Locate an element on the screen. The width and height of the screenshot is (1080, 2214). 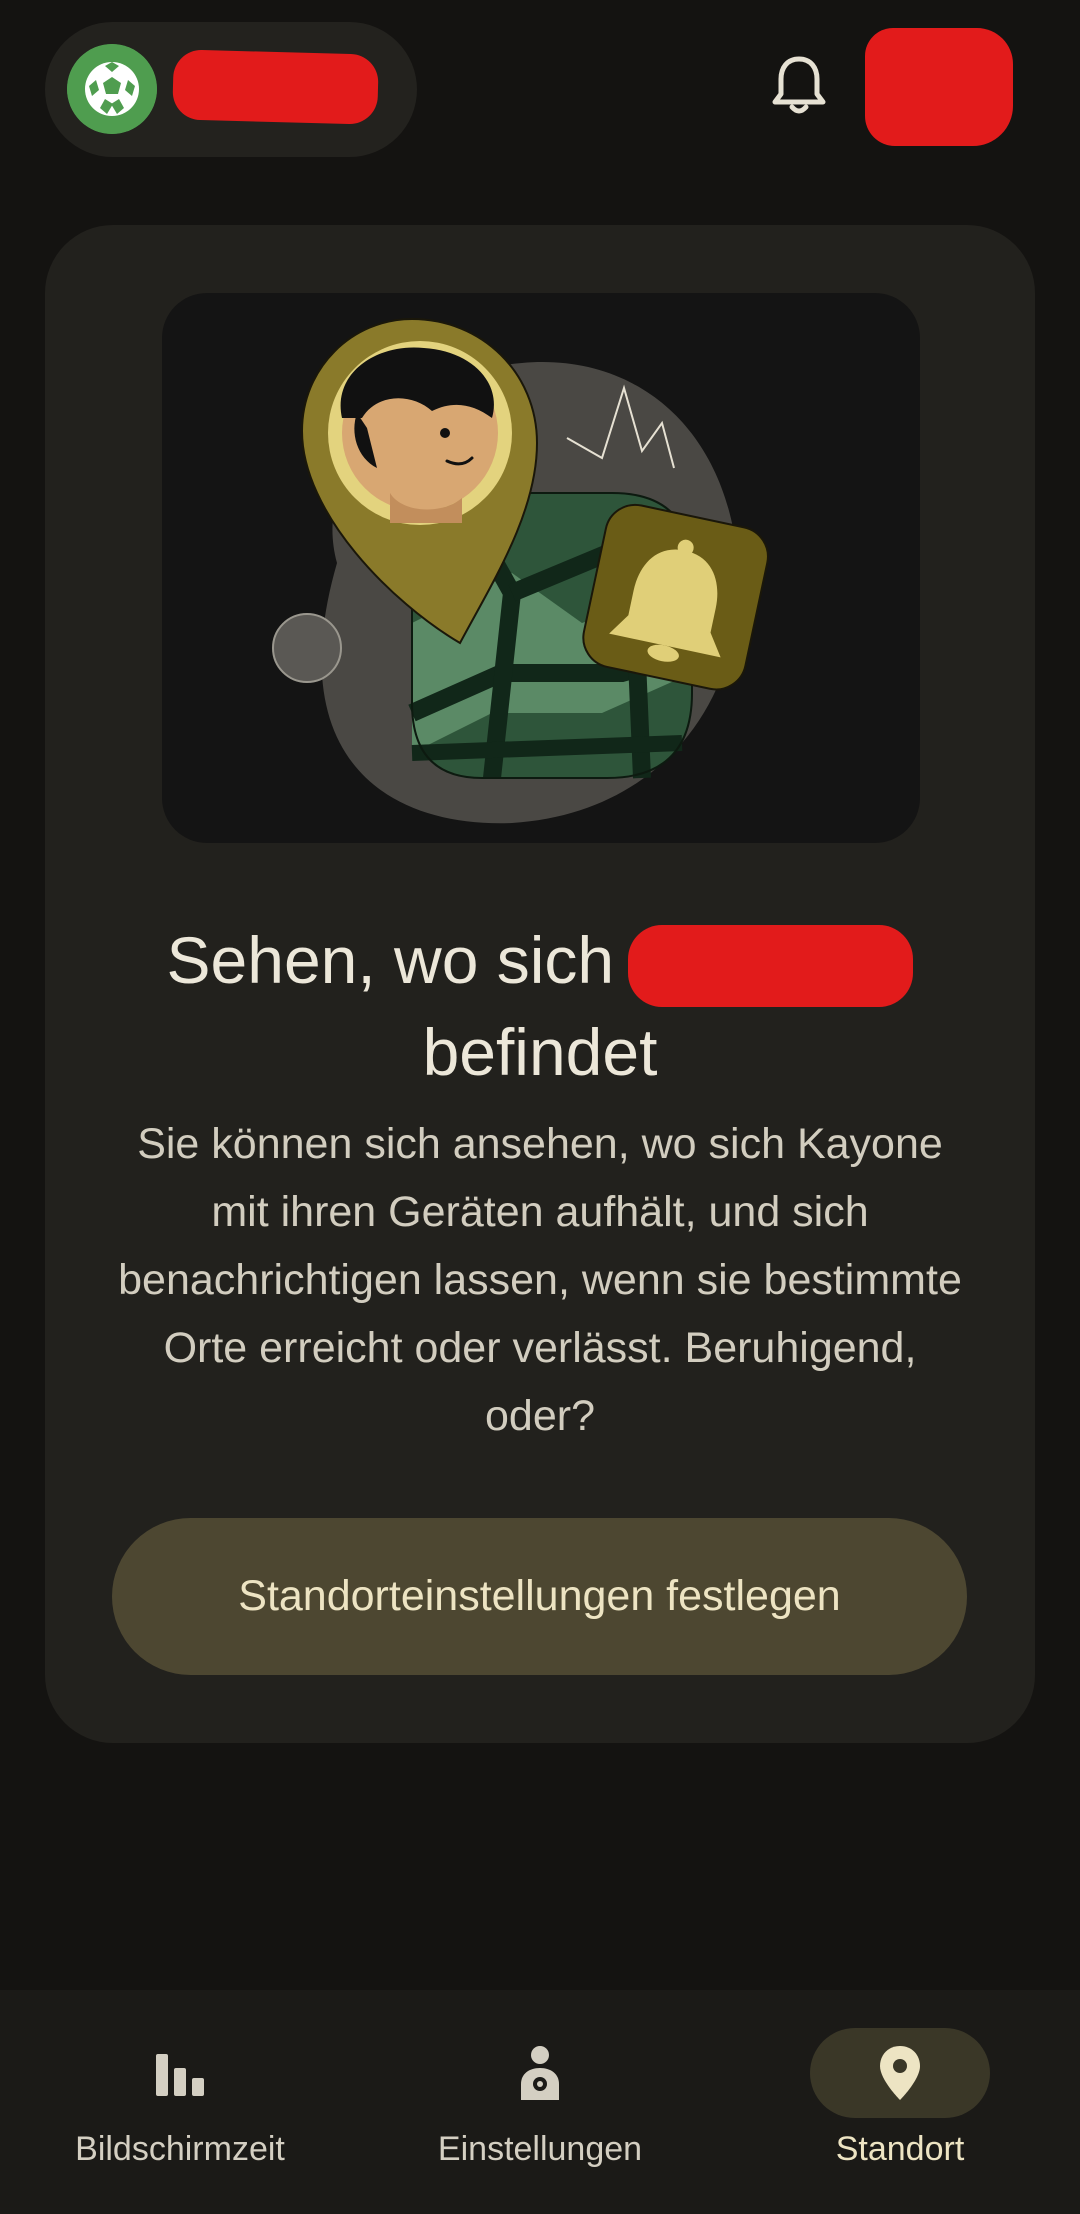
nav-item-settings: Einstellungen is located at coordinates (540, 2102).